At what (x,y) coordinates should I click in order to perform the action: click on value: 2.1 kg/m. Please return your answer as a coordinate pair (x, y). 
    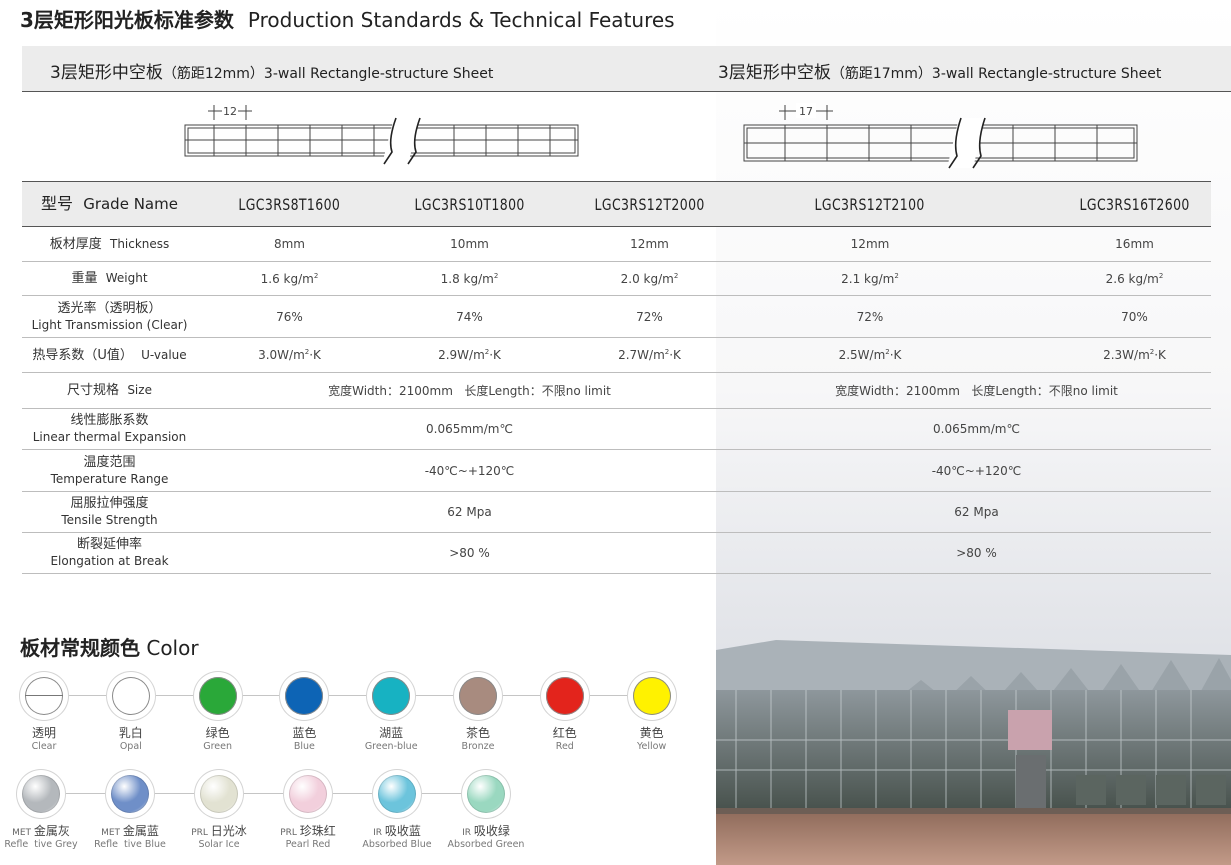
    Looking at the image, I should click on (868, 278).